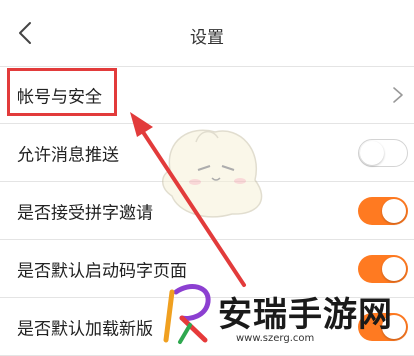 The height and width of the screenshot is (356, 414). I want to click on allow-push-label: 允许消息推送, so click(68, 155).